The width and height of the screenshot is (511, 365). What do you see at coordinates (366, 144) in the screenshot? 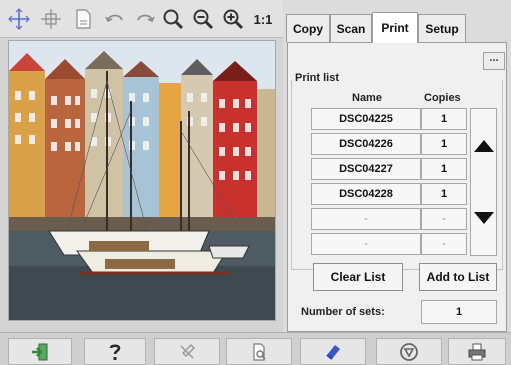
I see `row-name-cell: DSC04226` at bounding box center [366, 144].